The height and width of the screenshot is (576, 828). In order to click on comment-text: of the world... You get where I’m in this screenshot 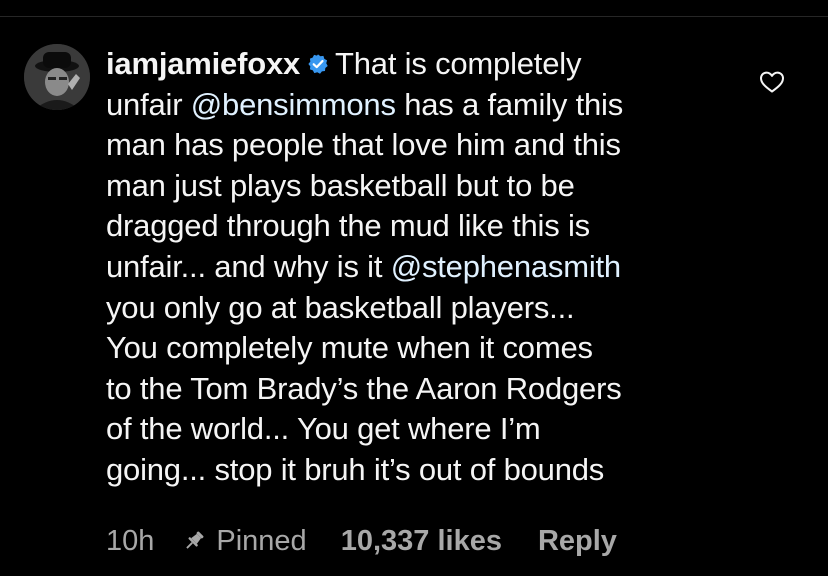, I will do `click(323, 429)`.